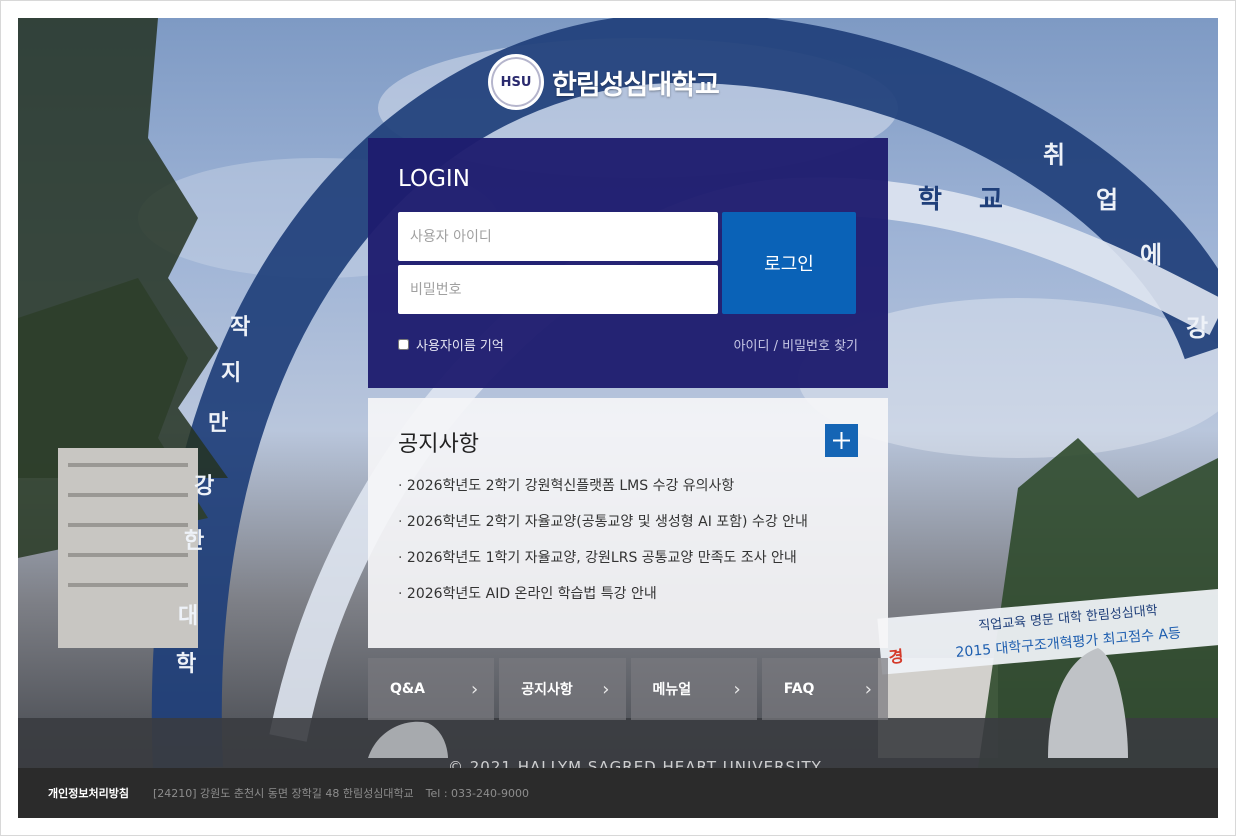 The image size is (1236, 836). I want to click on arch-char: 만, so click(218, 423).